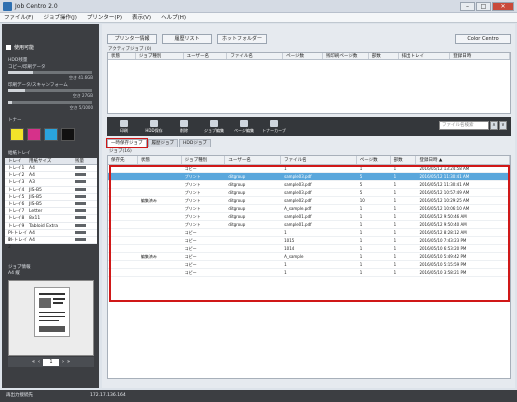  What do you see at coordinates (480, 56) in the screenshot?
I see `active-col-header: 登録日時` at bounding box center [480, 56].